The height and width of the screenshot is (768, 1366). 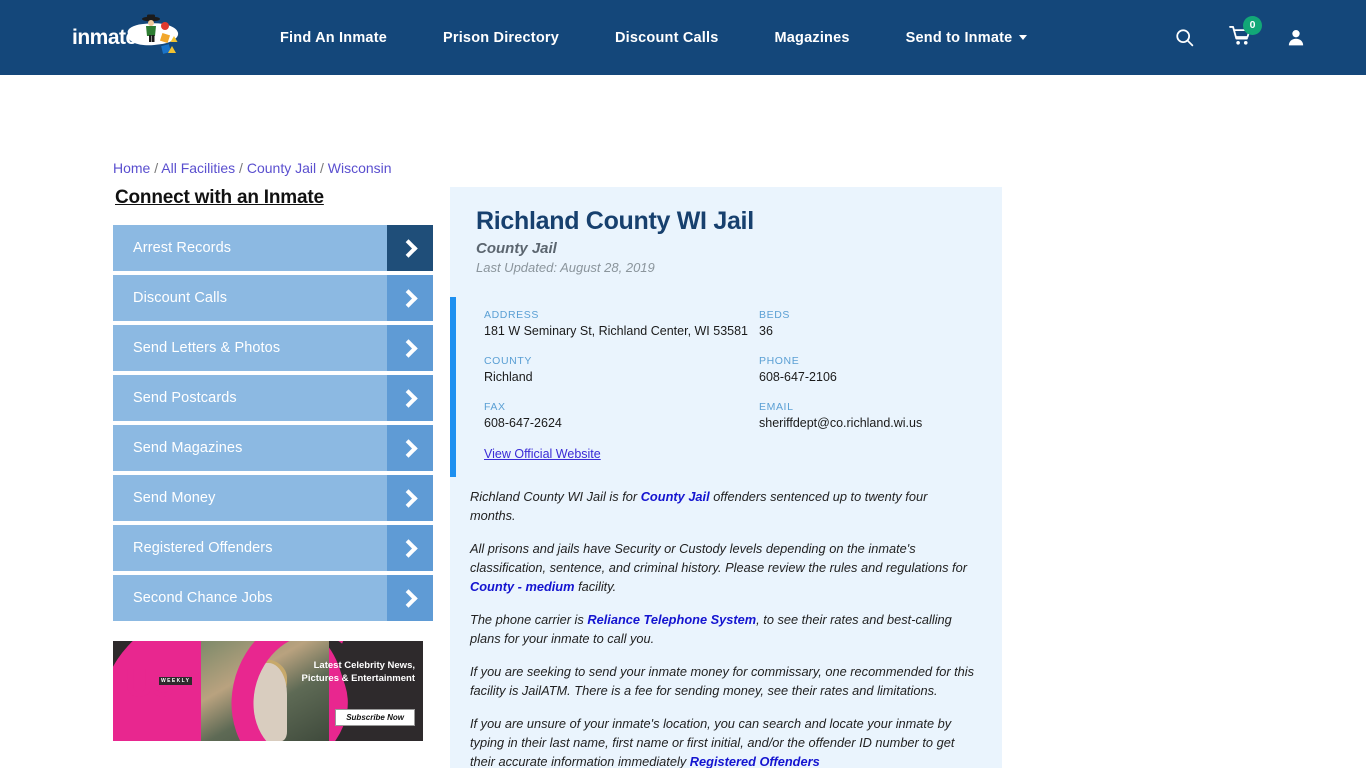 I want to click on breadcrumb-item-all-facilities: All Facilities, so click(x=198, y=168).